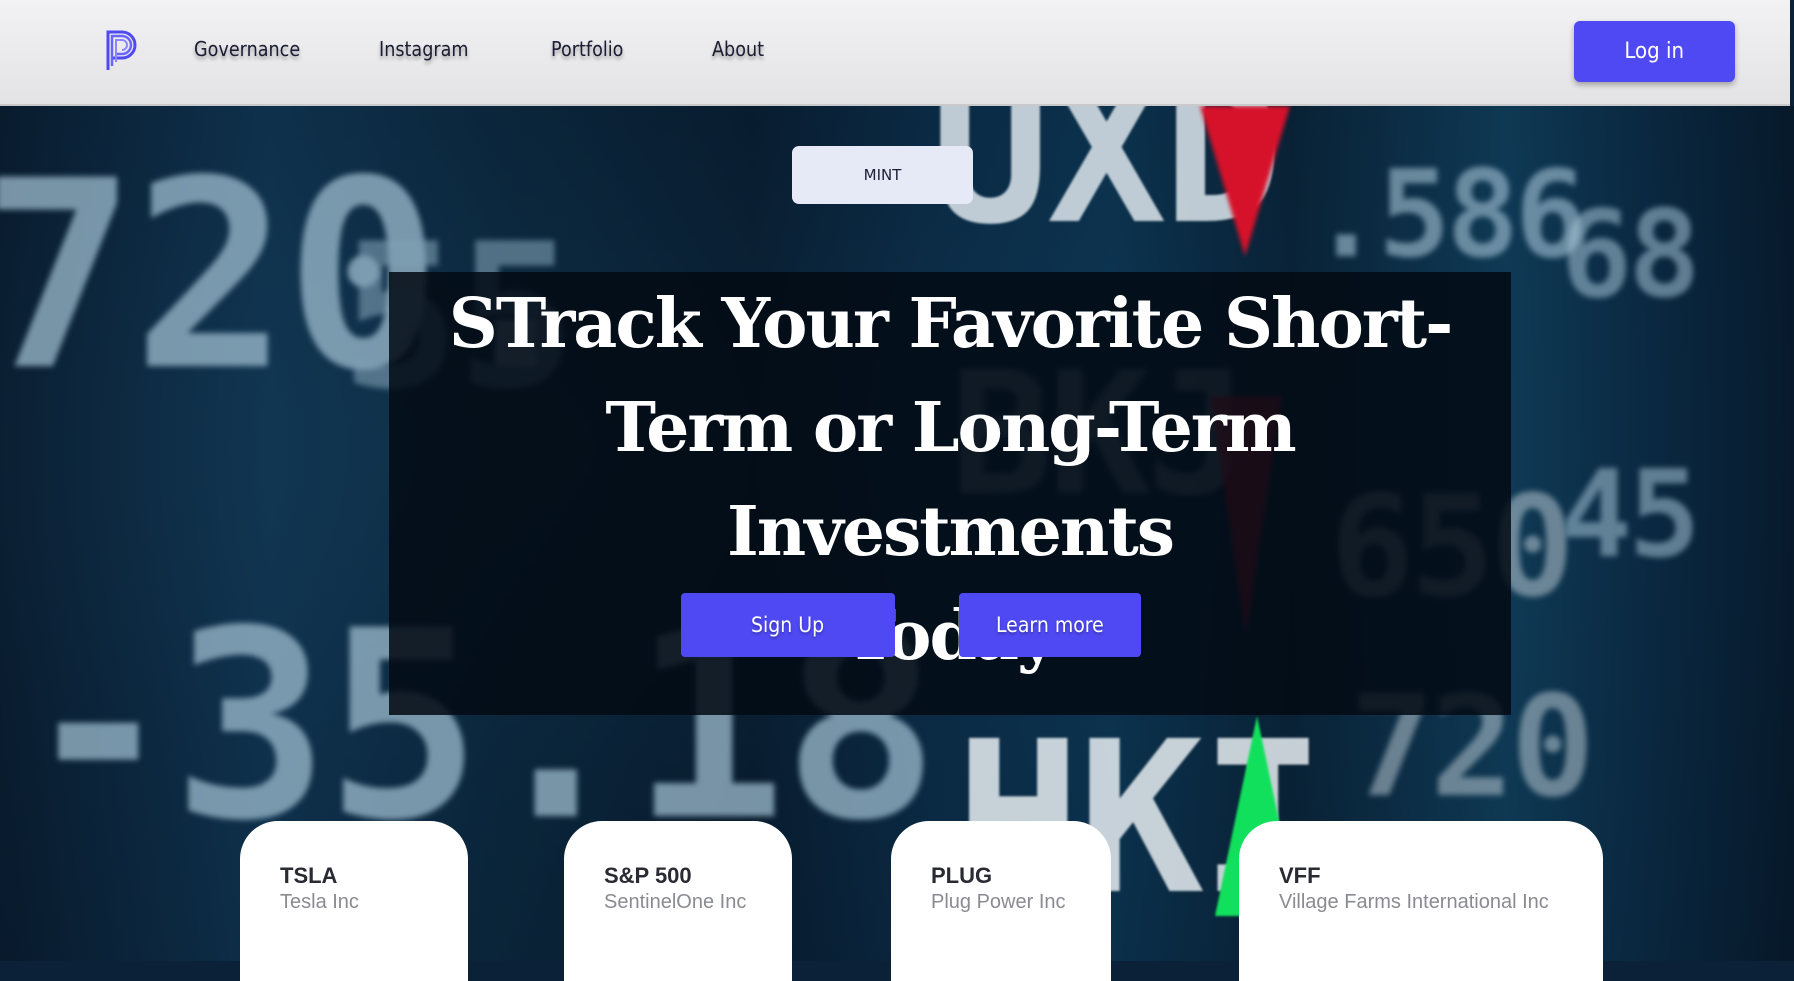  I want to click on stock-symbol: S&P 500, so click(648, 875).